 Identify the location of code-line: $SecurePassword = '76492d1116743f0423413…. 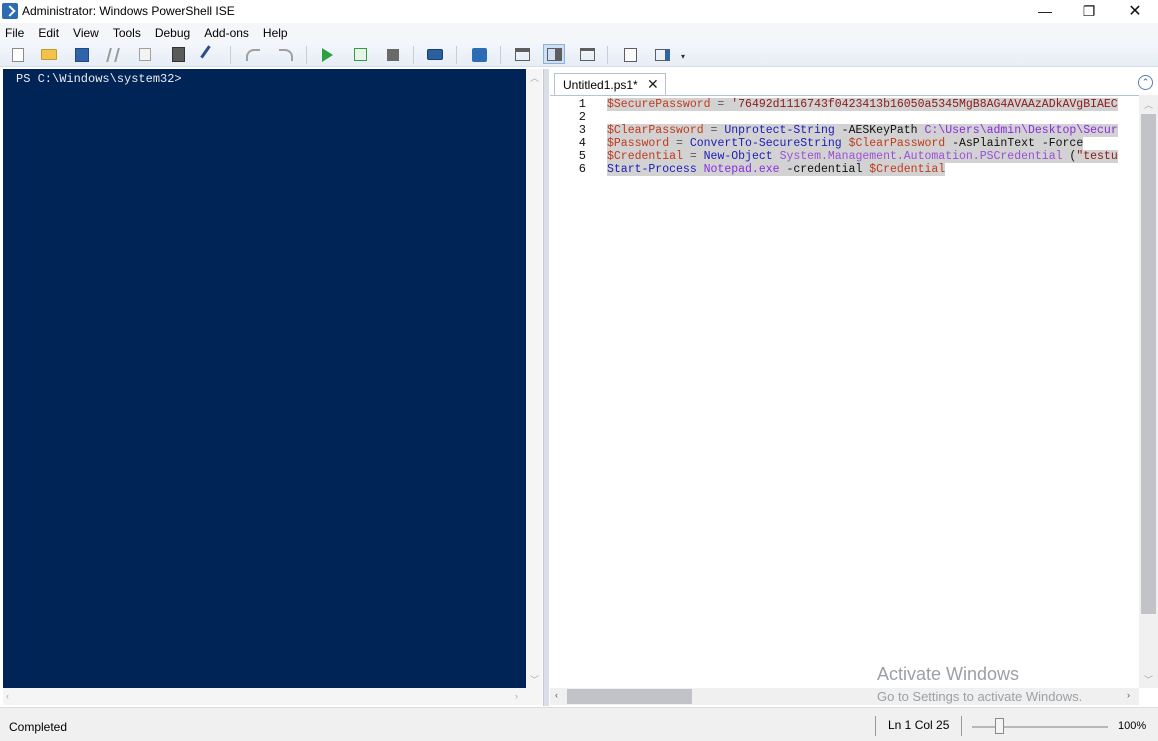
(862, 104).